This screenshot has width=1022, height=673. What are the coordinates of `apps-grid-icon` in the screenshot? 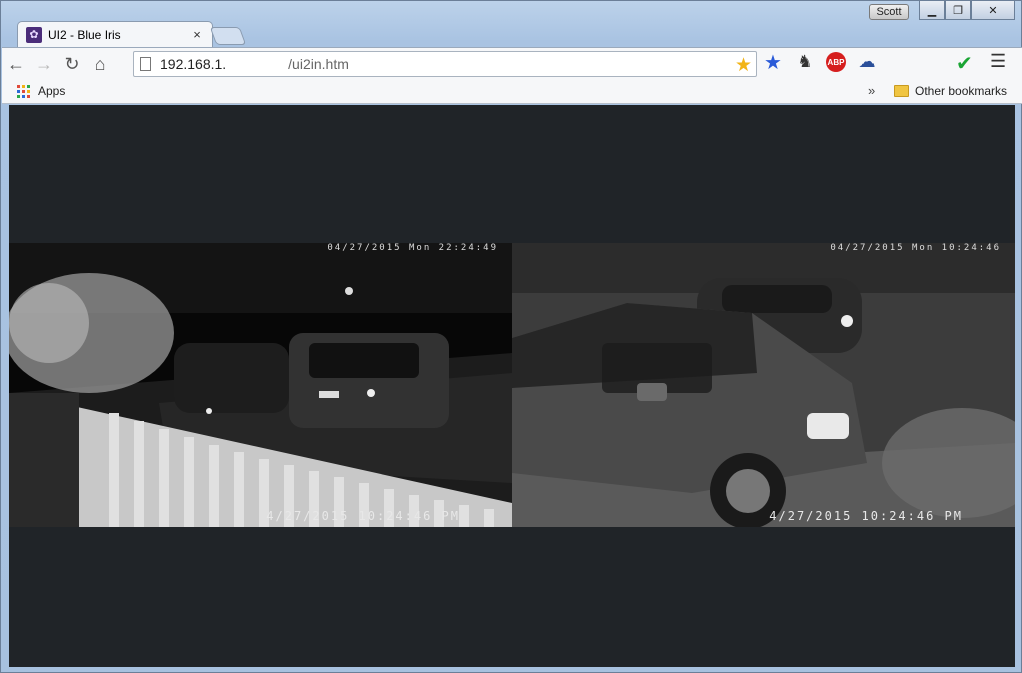 It's located at (23, 91).